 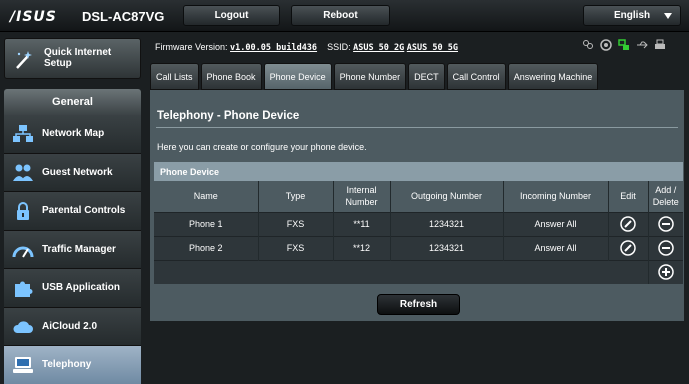 What do you see at coordinates (206, 247) in the screenshot?
I see `cell-name: Phone 2` at bounding box center [206, 247].